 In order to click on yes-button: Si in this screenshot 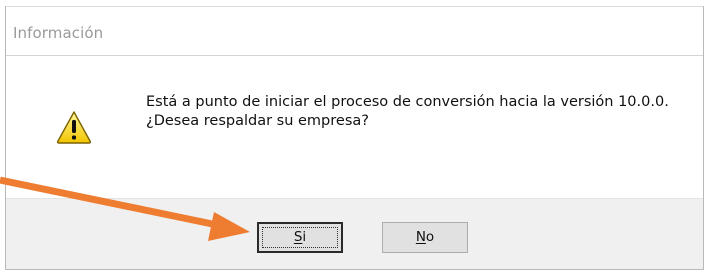, I will do `click(300, 237)`.